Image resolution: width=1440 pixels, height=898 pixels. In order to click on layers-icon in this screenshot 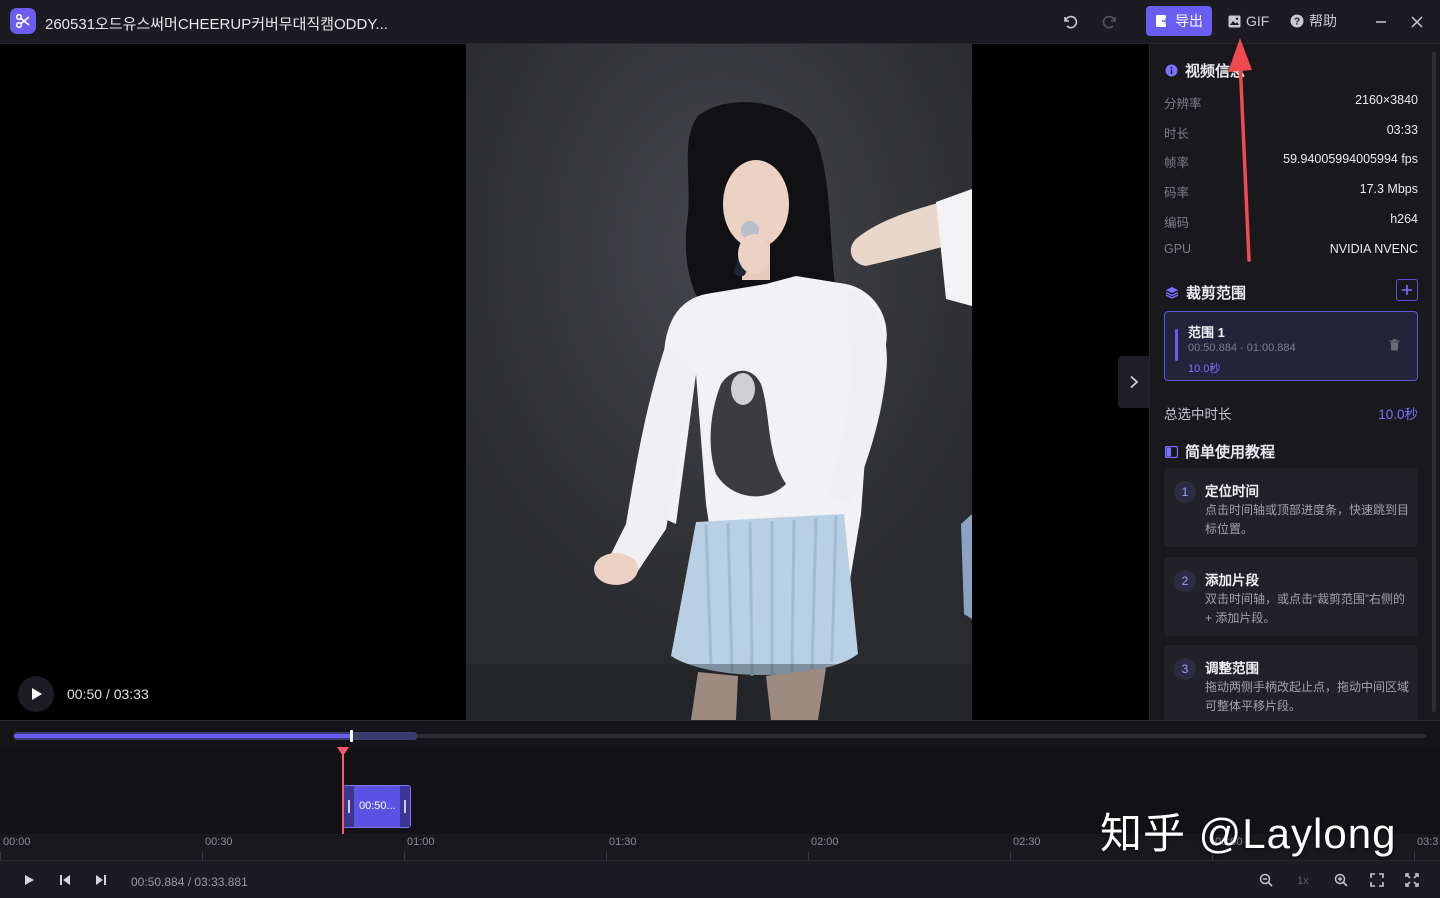, I will do `click(1172, 293)`.